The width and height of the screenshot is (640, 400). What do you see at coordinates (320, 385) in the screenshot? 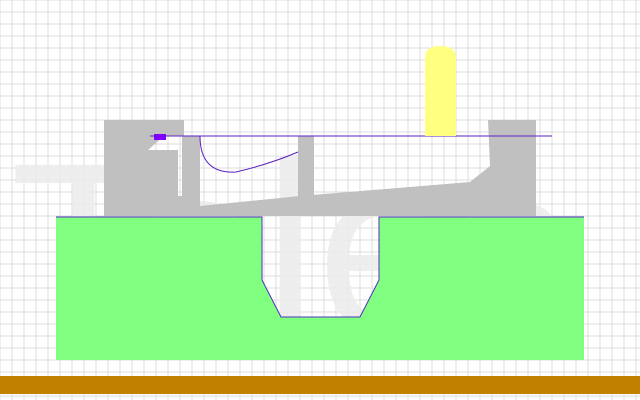
I see `floor-strip` at bounding box center [320, 385].